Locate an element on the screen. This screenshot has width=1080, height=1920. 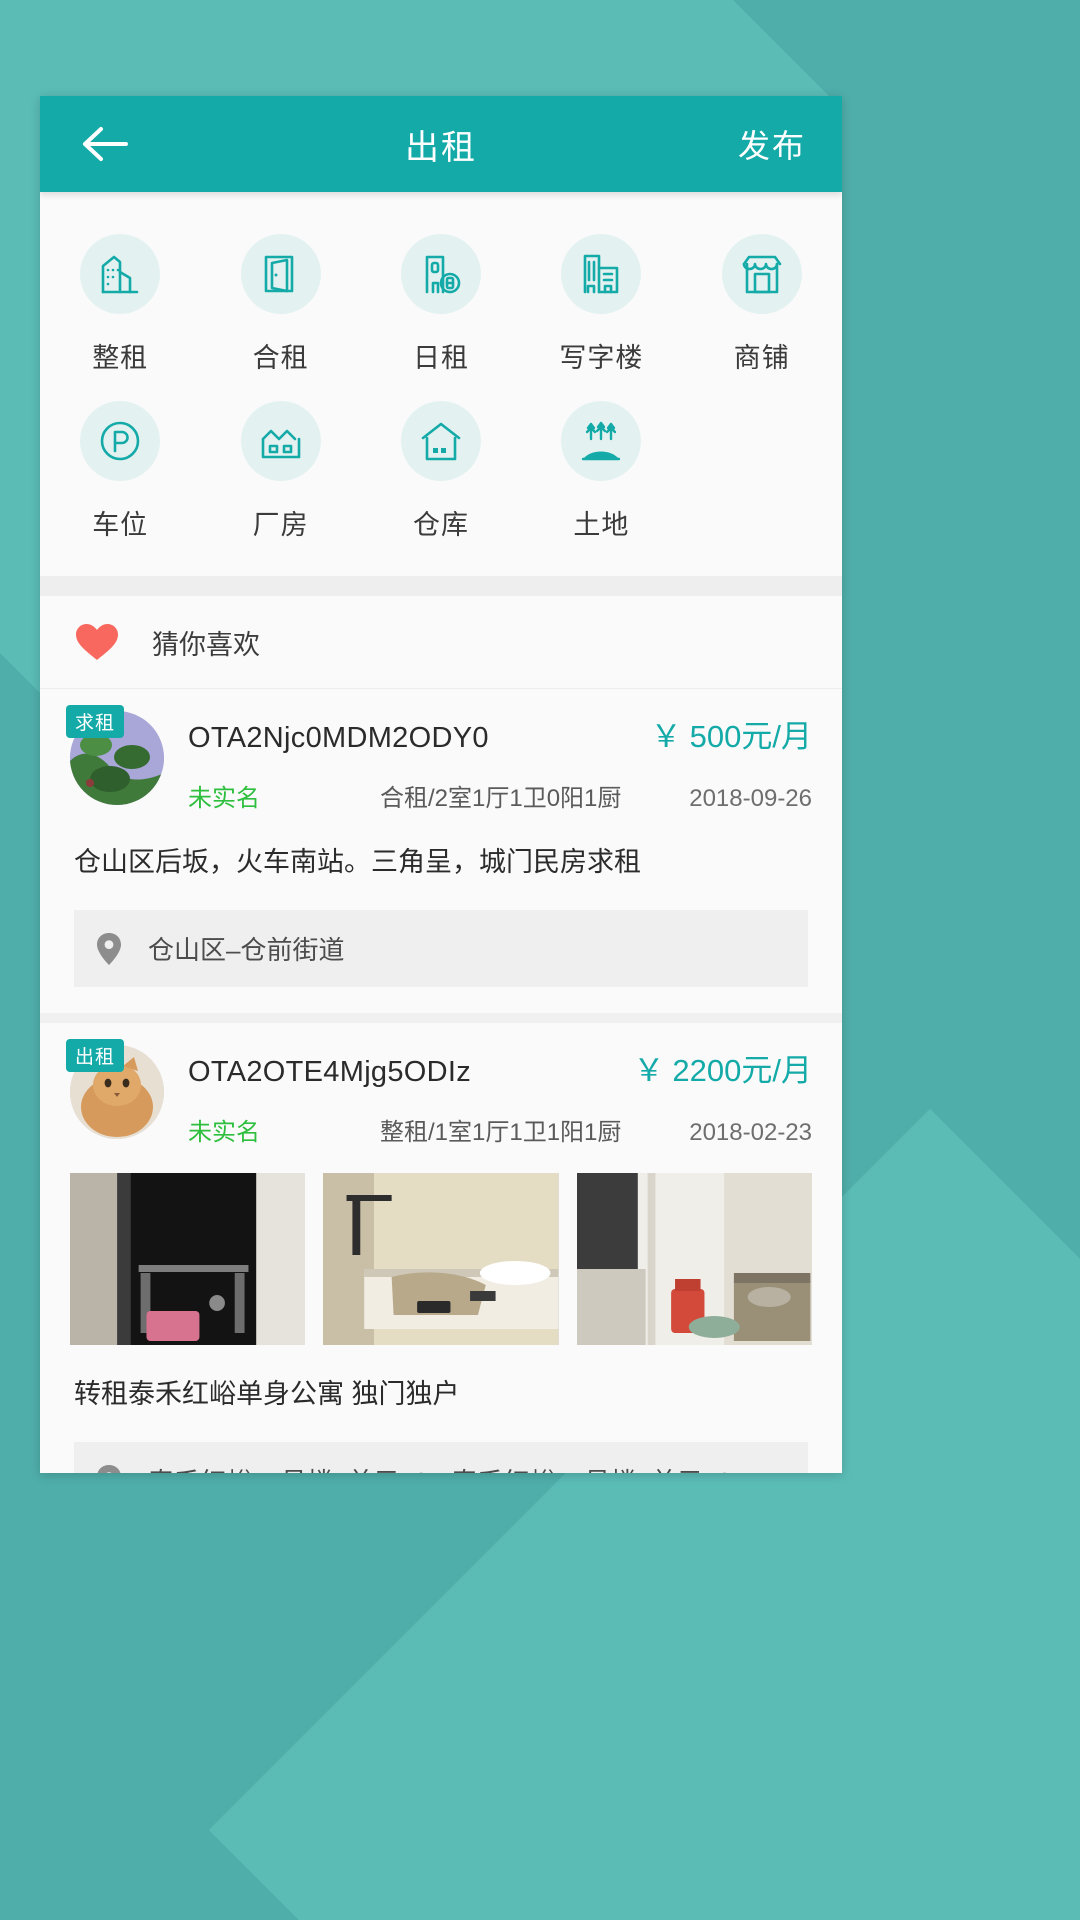
bedroom-bed-photo is located at coordinates (441, 1259).